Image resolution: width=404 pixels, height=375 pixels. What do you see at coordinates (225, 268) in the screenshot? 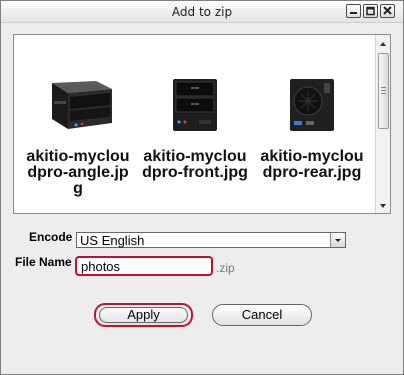
I see `zip-extension: .zip` at bounding box center [225, 268].